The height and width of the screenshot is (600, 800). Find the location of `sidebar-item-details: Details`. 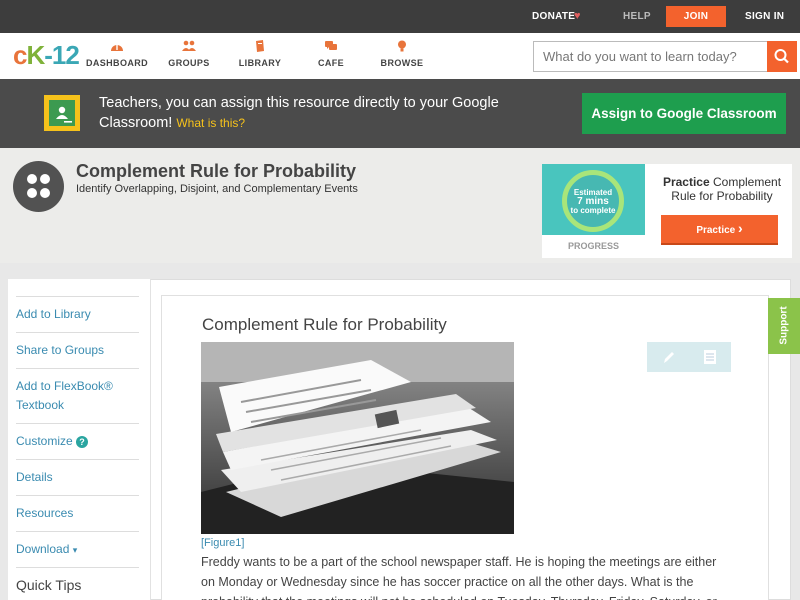

sidebar-item-details: Details is located at coordinates (77, 477).